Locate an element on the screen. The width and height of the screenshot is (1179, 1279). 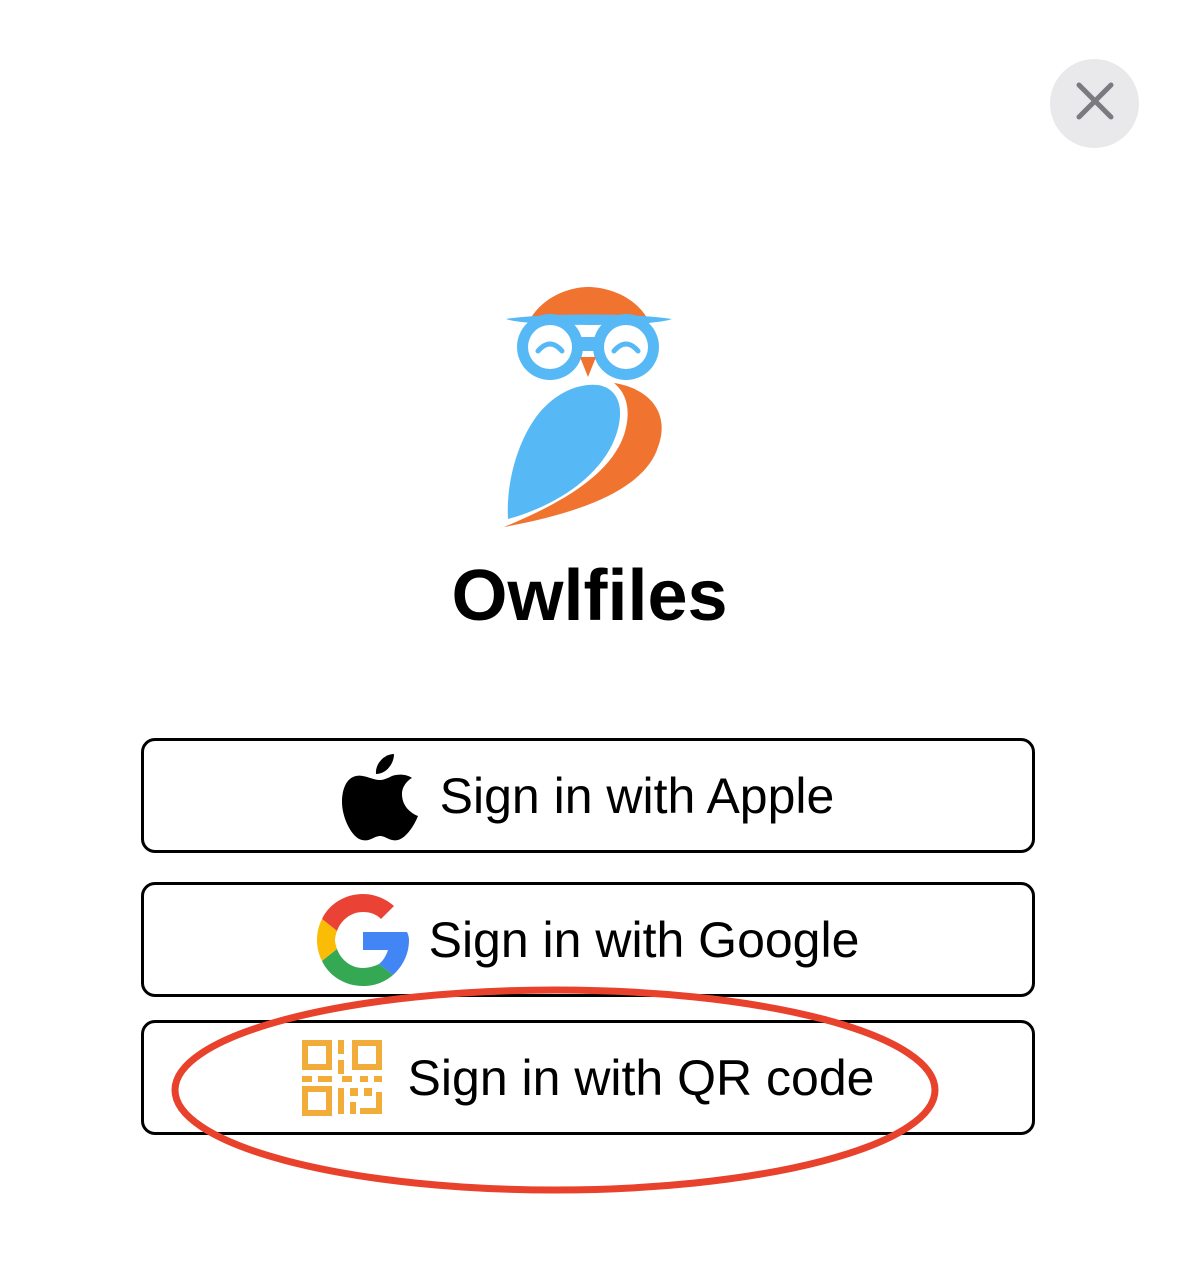
sign-in-apple-label: Sign in with Apple is located at coordinates (637, 795).